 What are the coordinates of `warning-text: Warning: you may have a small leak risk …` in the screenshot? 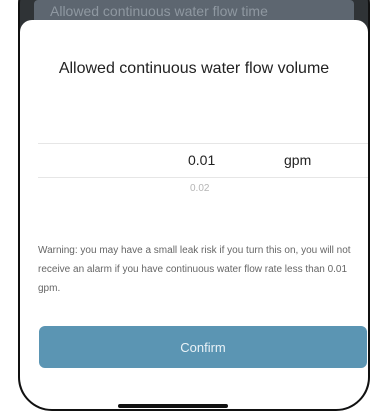 It's located at (194, 269).